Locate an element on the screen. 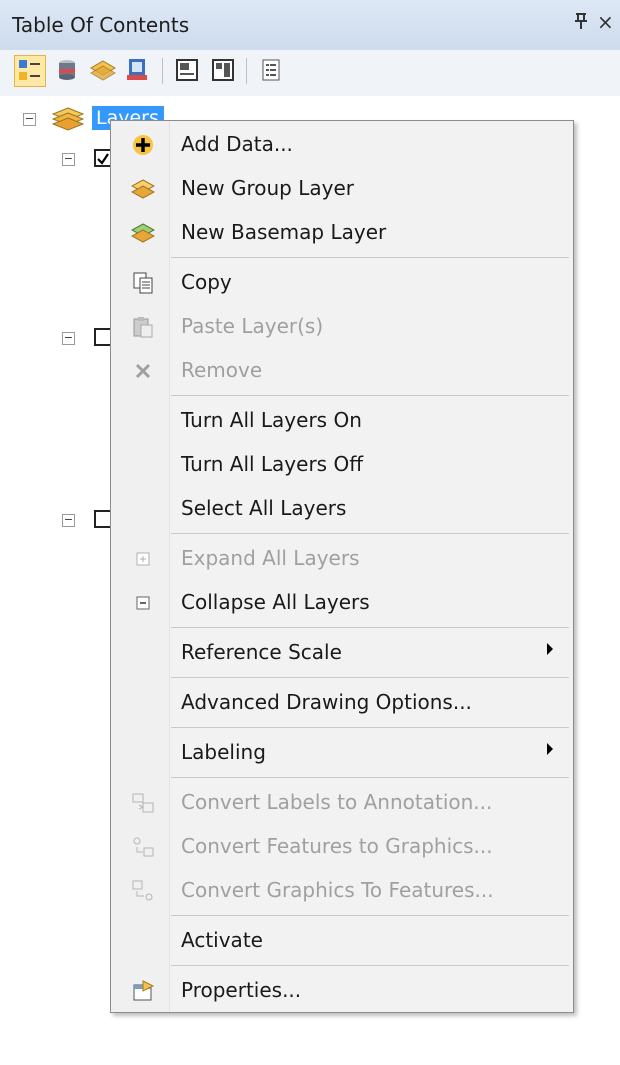 This screenshot has height=1065, width=620. list-by-source-button is located at coordinates (68, 71).